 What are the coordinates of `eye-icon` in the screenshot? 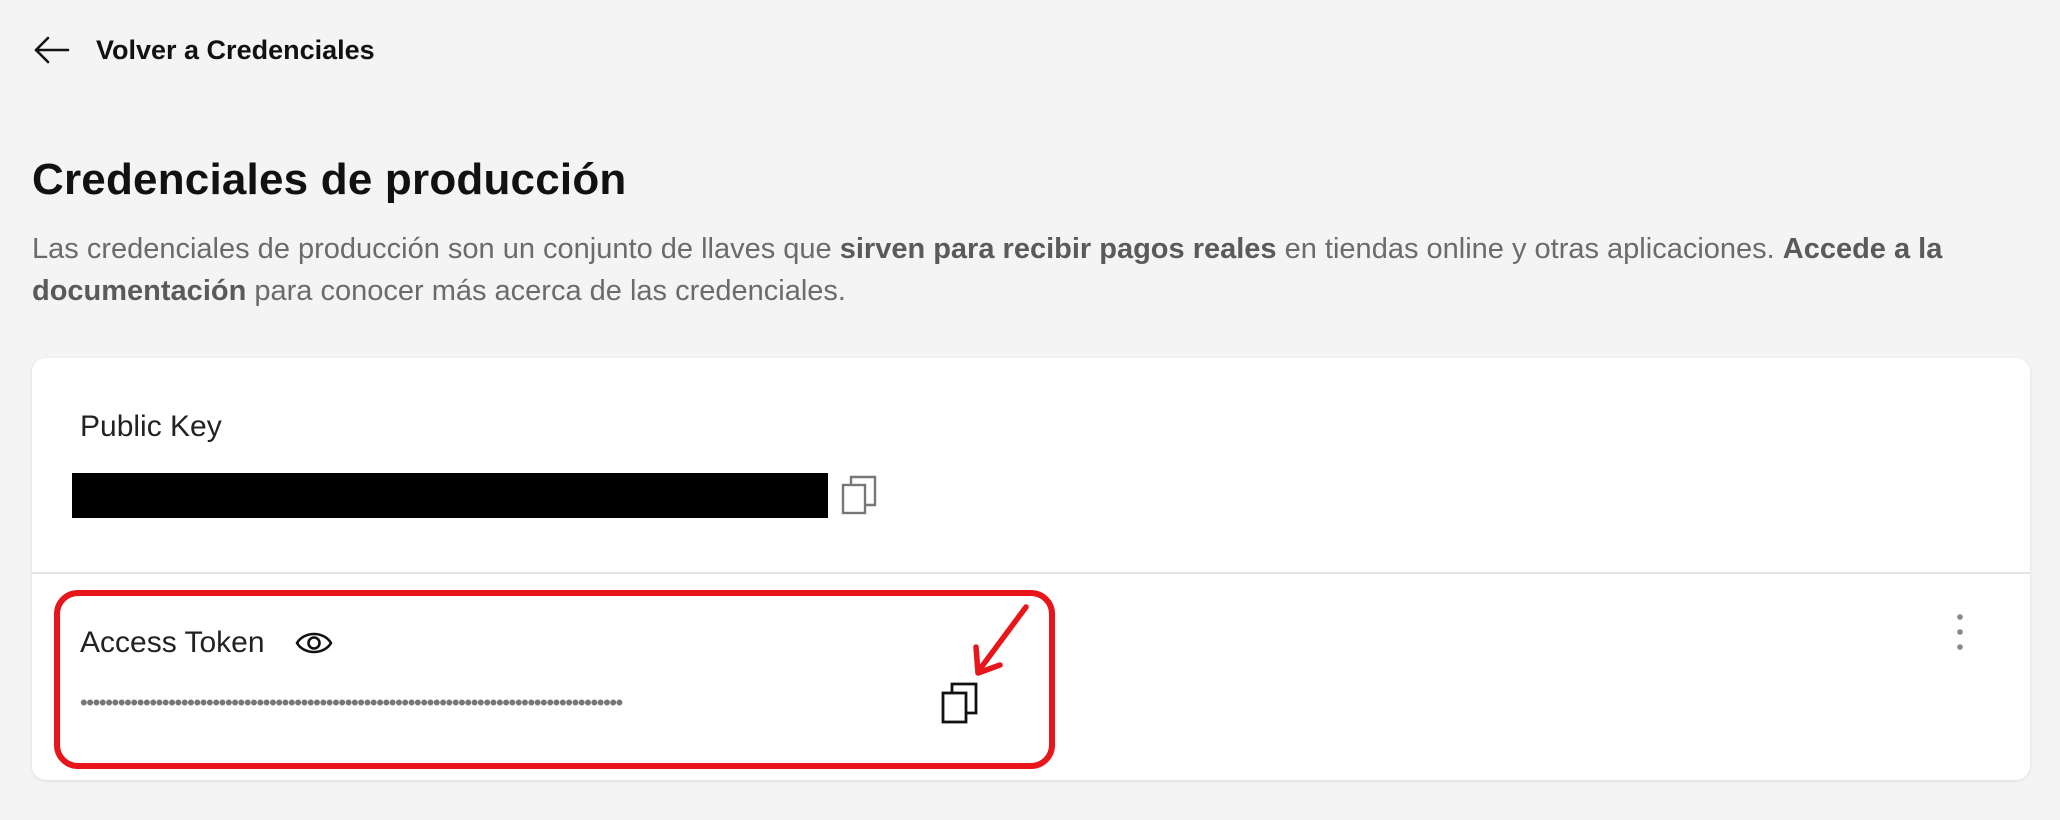 It's located at (314, 643).